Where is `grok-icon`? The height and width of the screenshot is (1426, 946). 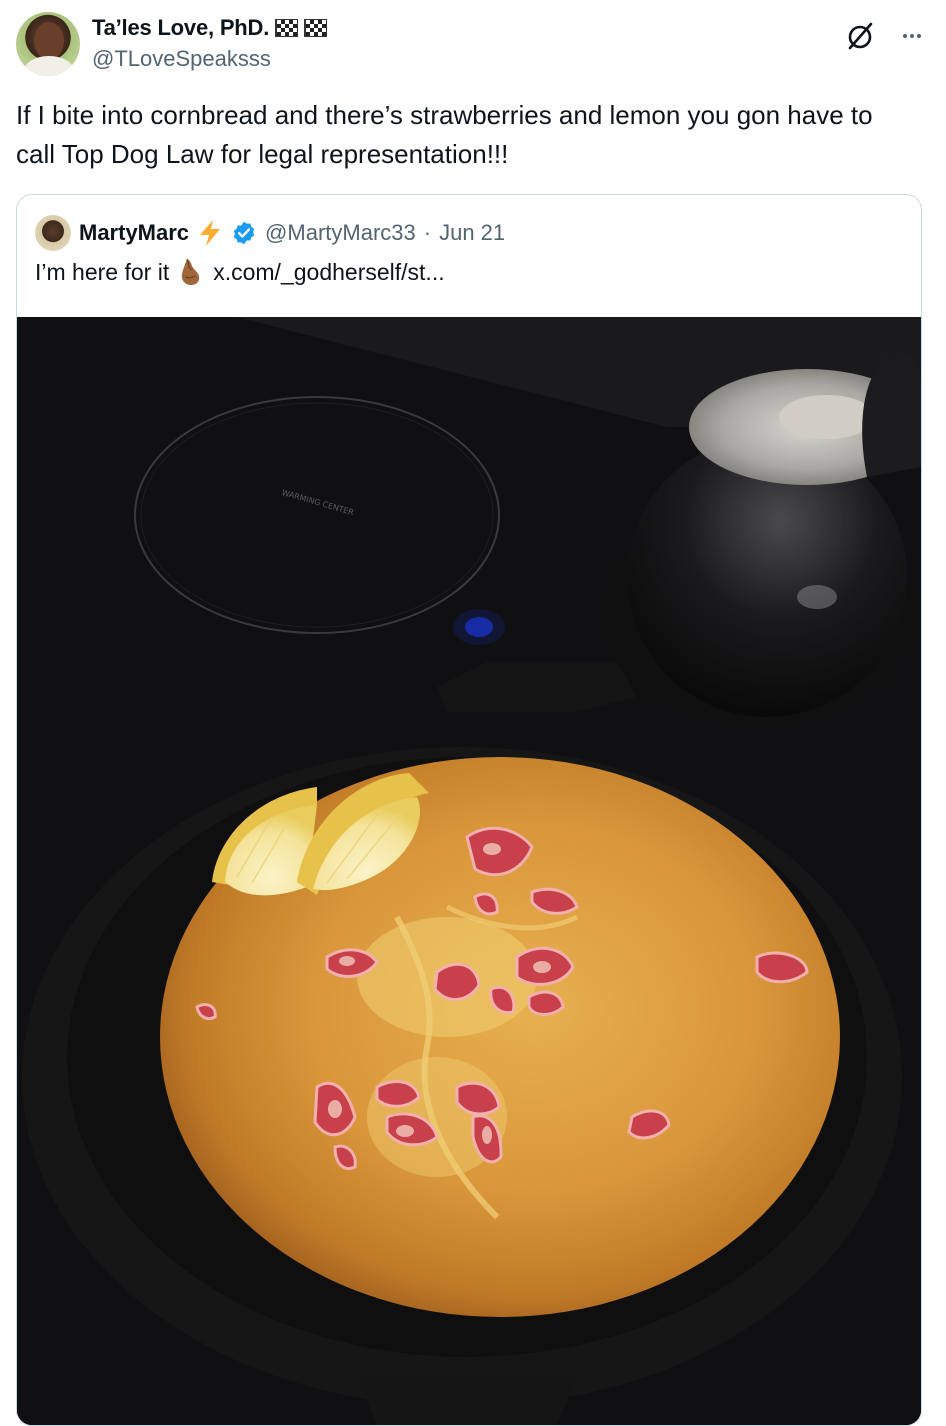 grok-icon is located at coordinates (860, 36).